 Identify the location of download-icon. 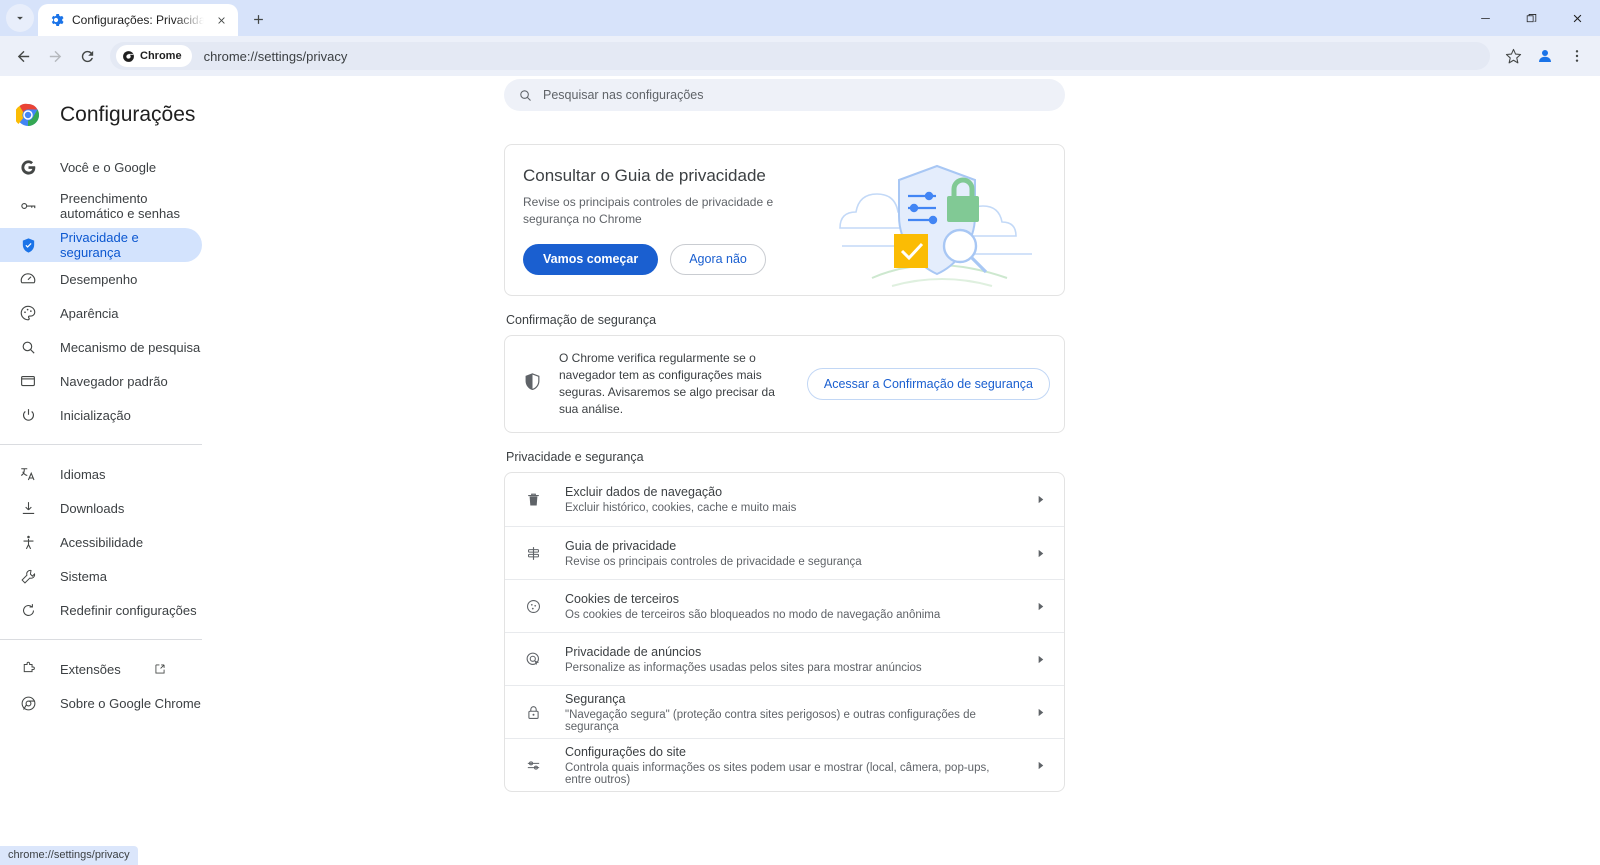
(28, 508).